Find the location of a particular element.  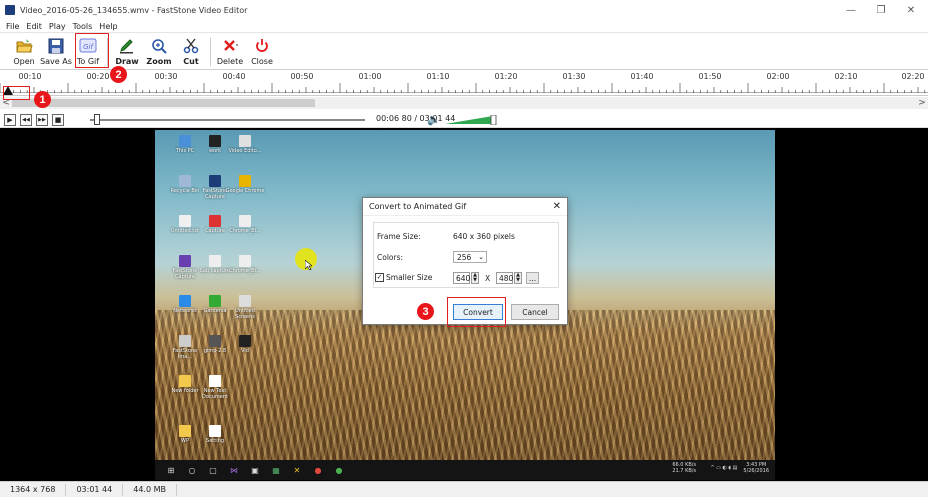

desktop-icon-label: Gardenia is located at coordinates (215, 311).